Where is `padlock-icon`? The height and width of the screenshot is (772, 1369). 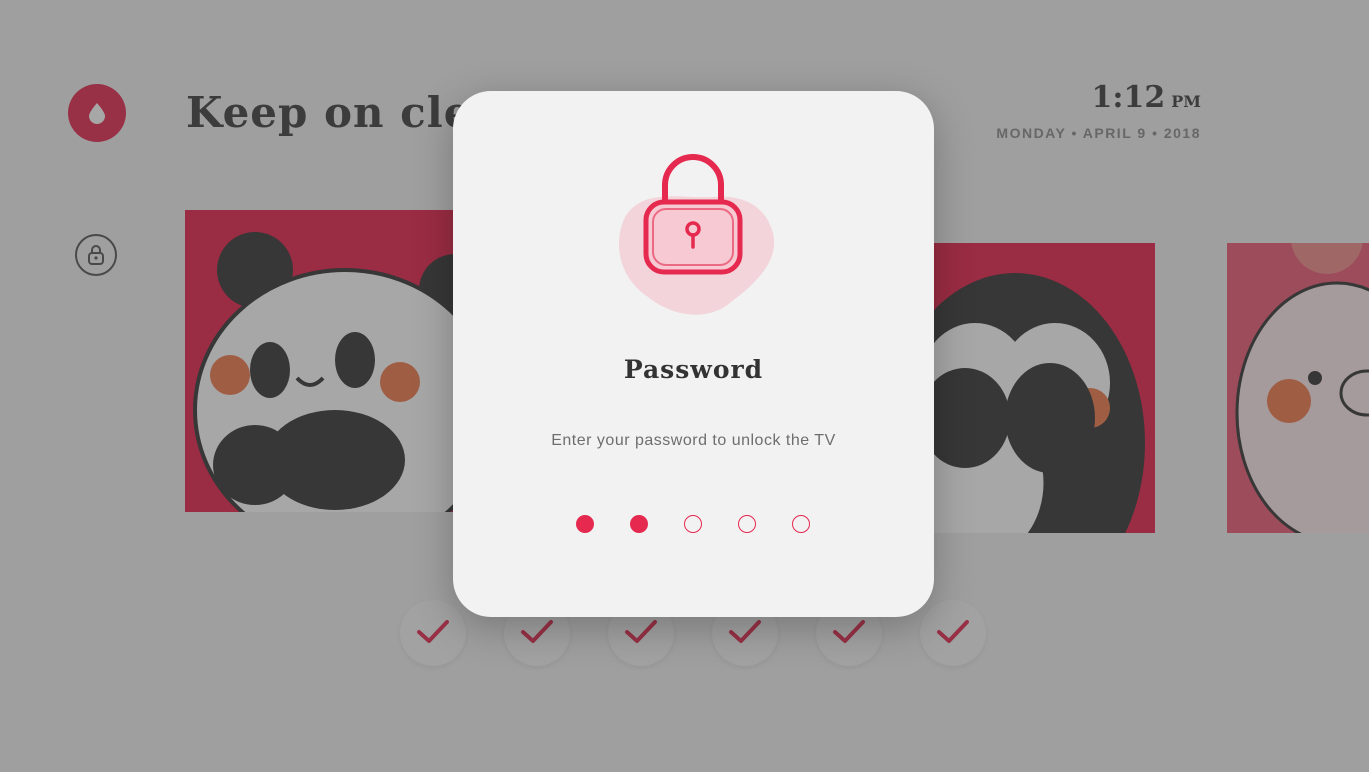
padlock-icon is located at coordinates (696, 234).